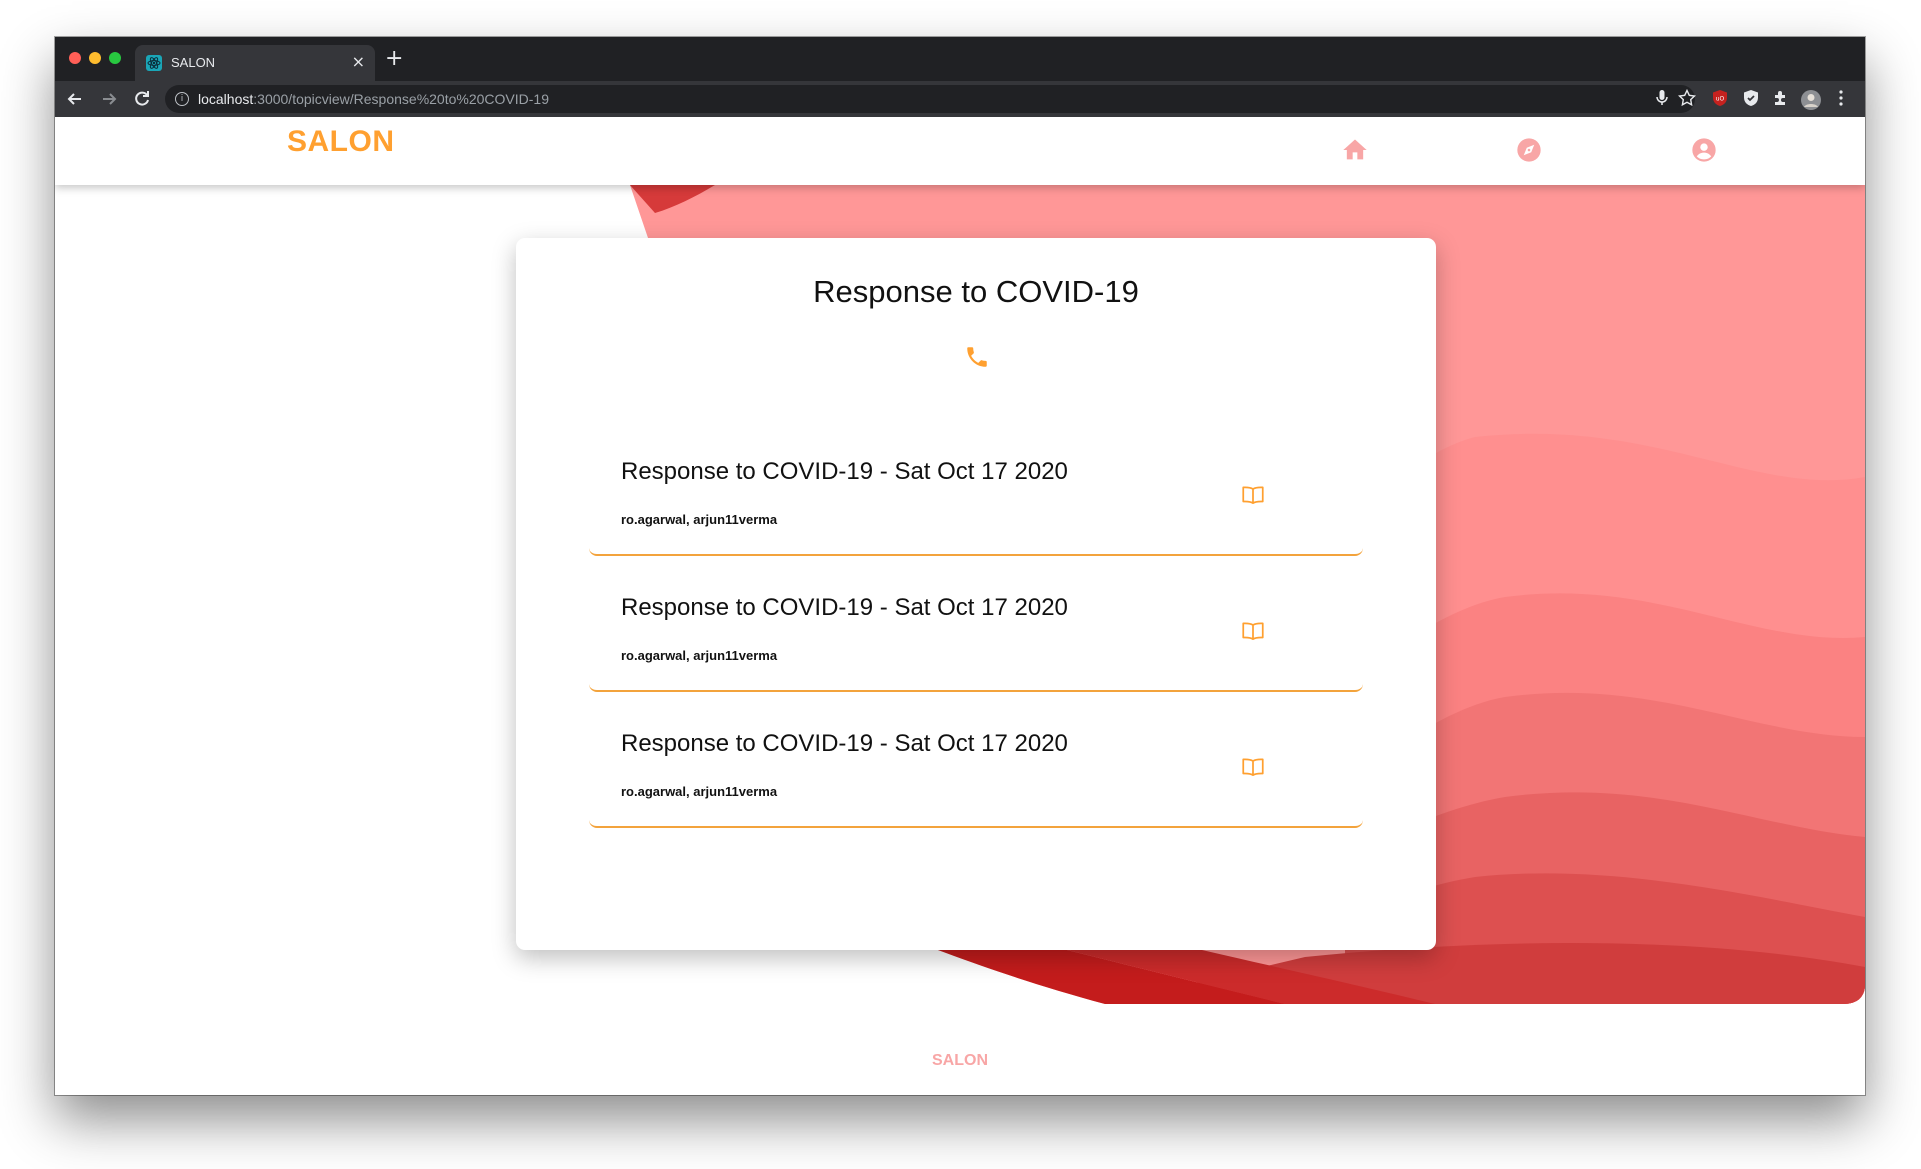 Image resolution: width=1921 pixels, height=1169 pixels. Describe the element at coordinates (960, 59) in the screenshot. I see `browser-tab-bar: SALON × +` at that location.